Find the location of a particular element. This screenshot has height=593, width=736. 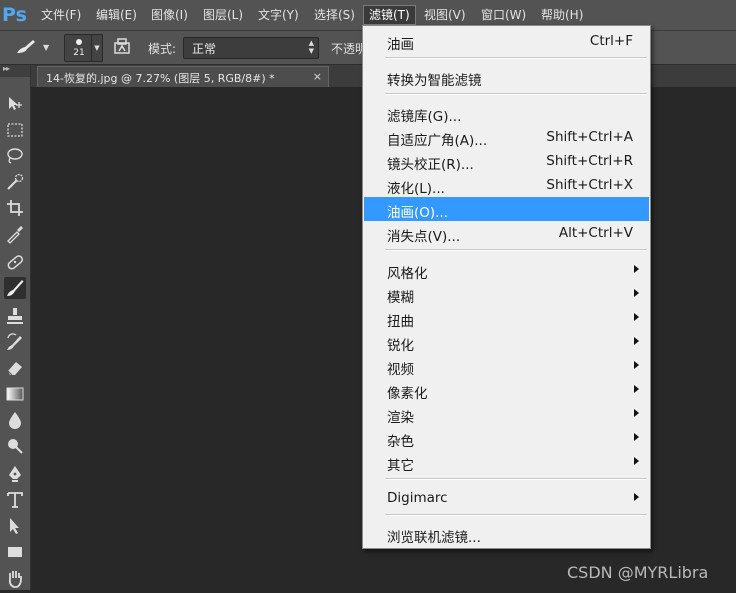

lasso-tool-icon is located at coordinates (15, 156).